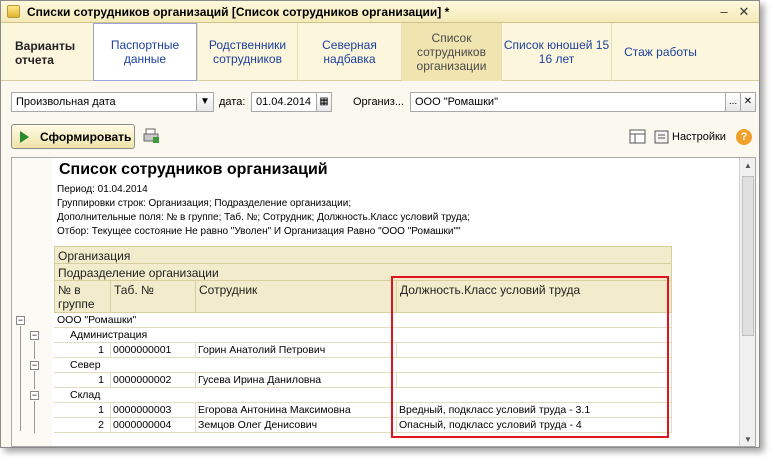 The height and width of the screenshot is (459, 774). Describe the element at coordinates (247, 52) in the screenshot. I see `tab-employee-relatives: Родственники сотрудников` at that location.